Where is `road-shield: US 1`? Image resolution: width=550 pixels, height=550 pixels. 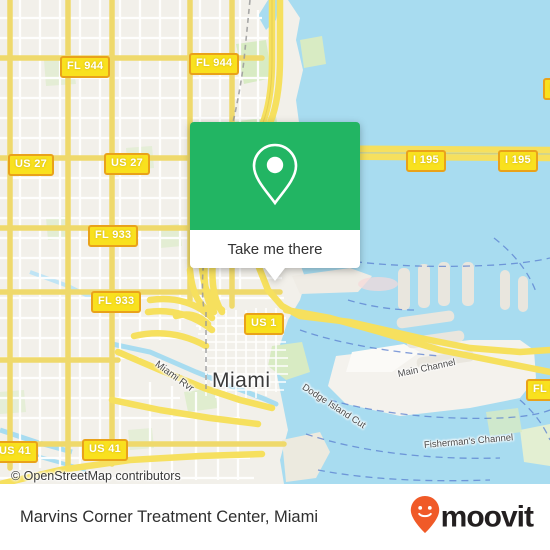
road-shield: US 1 is located at coordinates (264, 324).